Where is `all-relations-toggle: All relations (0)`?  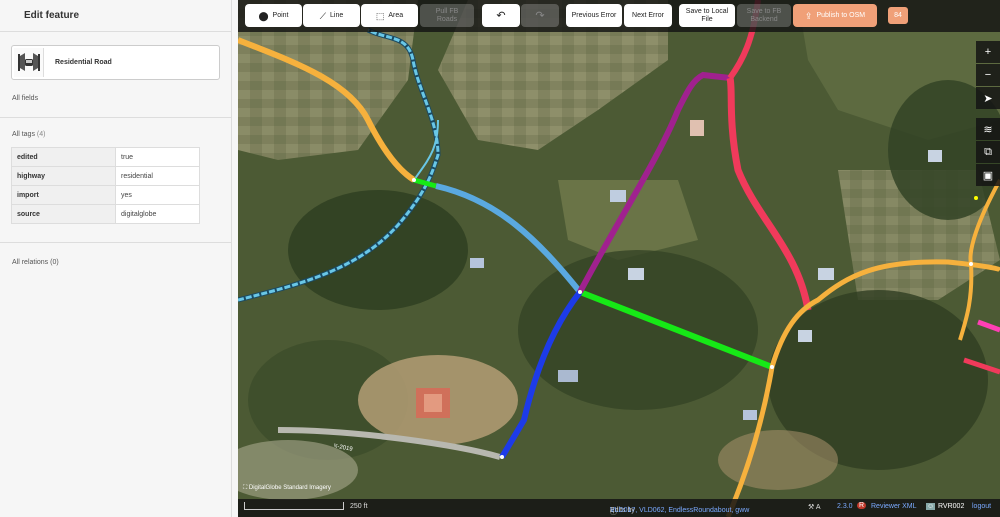 all-relations-toggle: All relations (0) is located at coordinates (35, 262).